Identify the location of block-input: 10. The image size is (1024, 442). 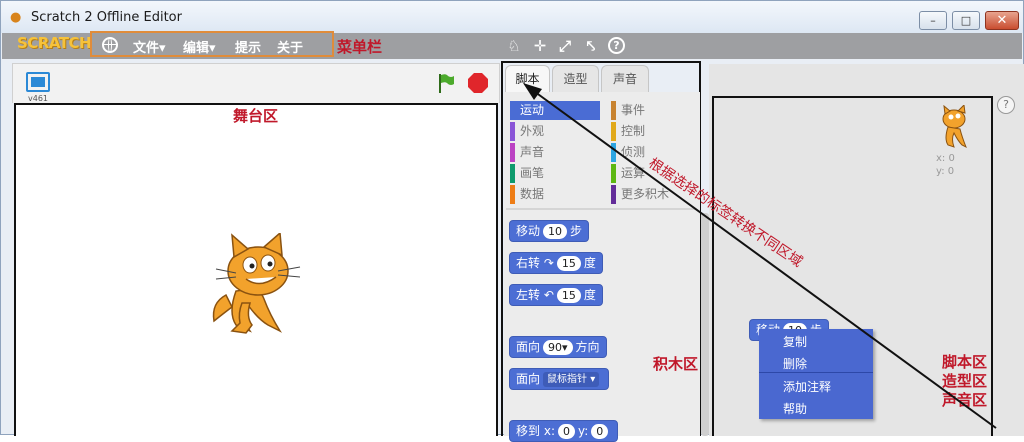
(555, 231).